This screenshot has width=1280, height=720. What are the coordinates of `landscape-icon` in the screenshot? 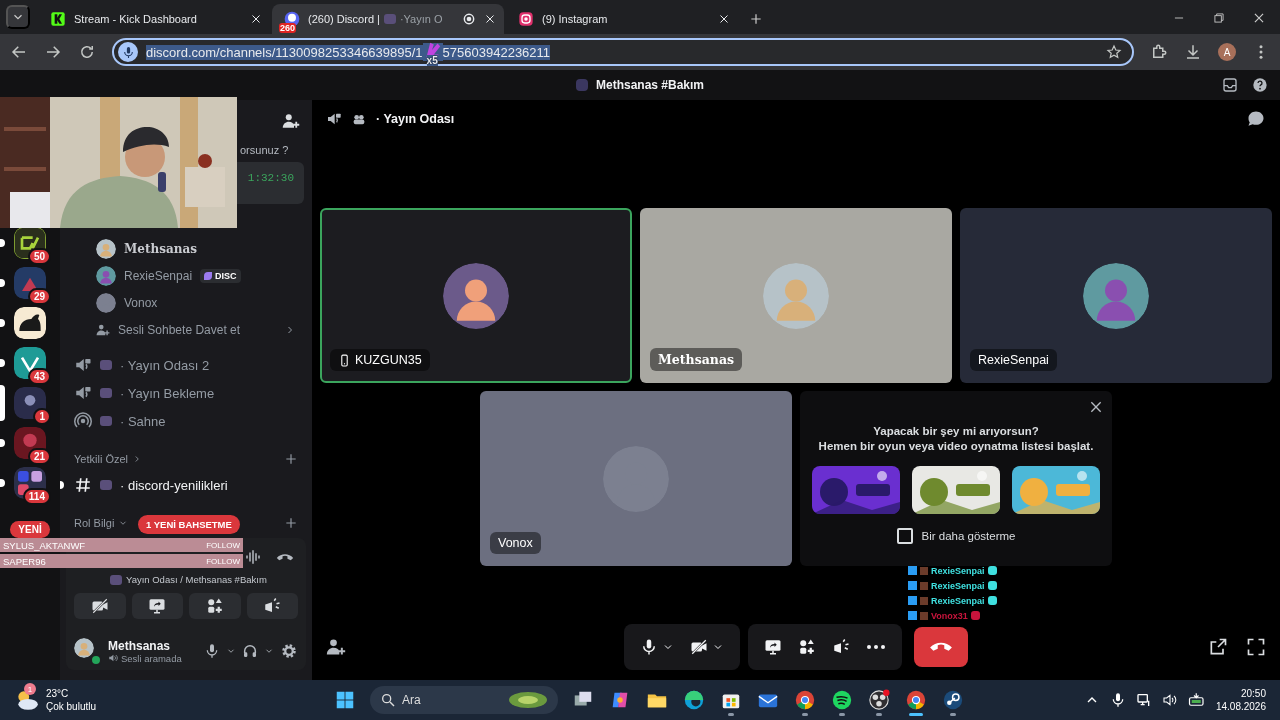 It's located at (528, 700).